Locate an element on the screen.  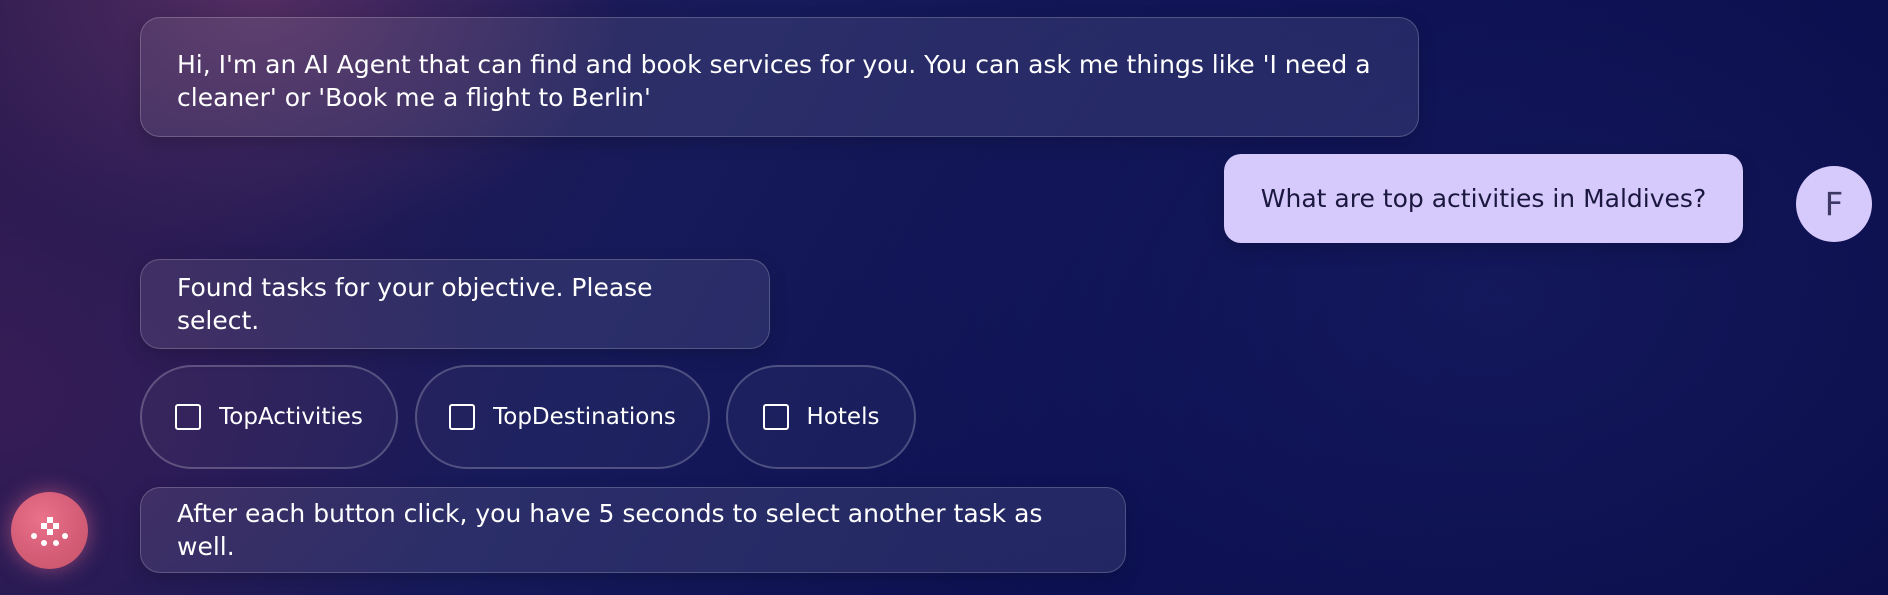
user-message: What are top activities in Maldives? is located at coordinates (1483, 198).